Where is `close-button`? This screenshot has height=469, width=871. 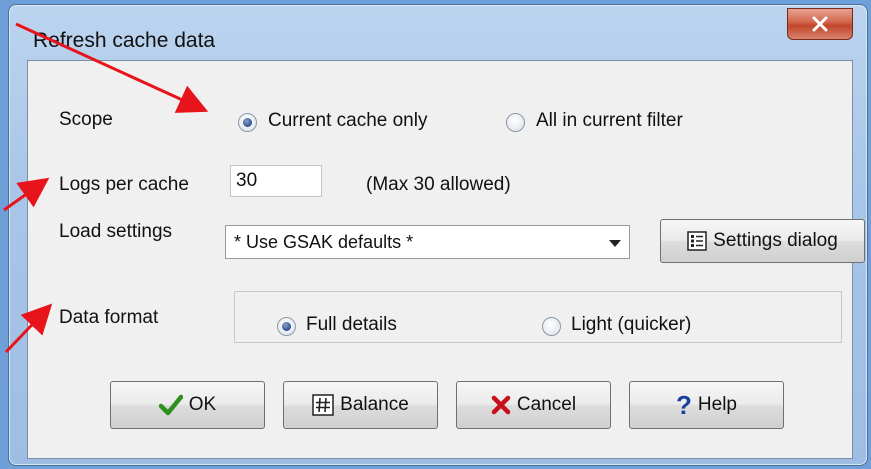
close-button is located at coordinates (820, 24).